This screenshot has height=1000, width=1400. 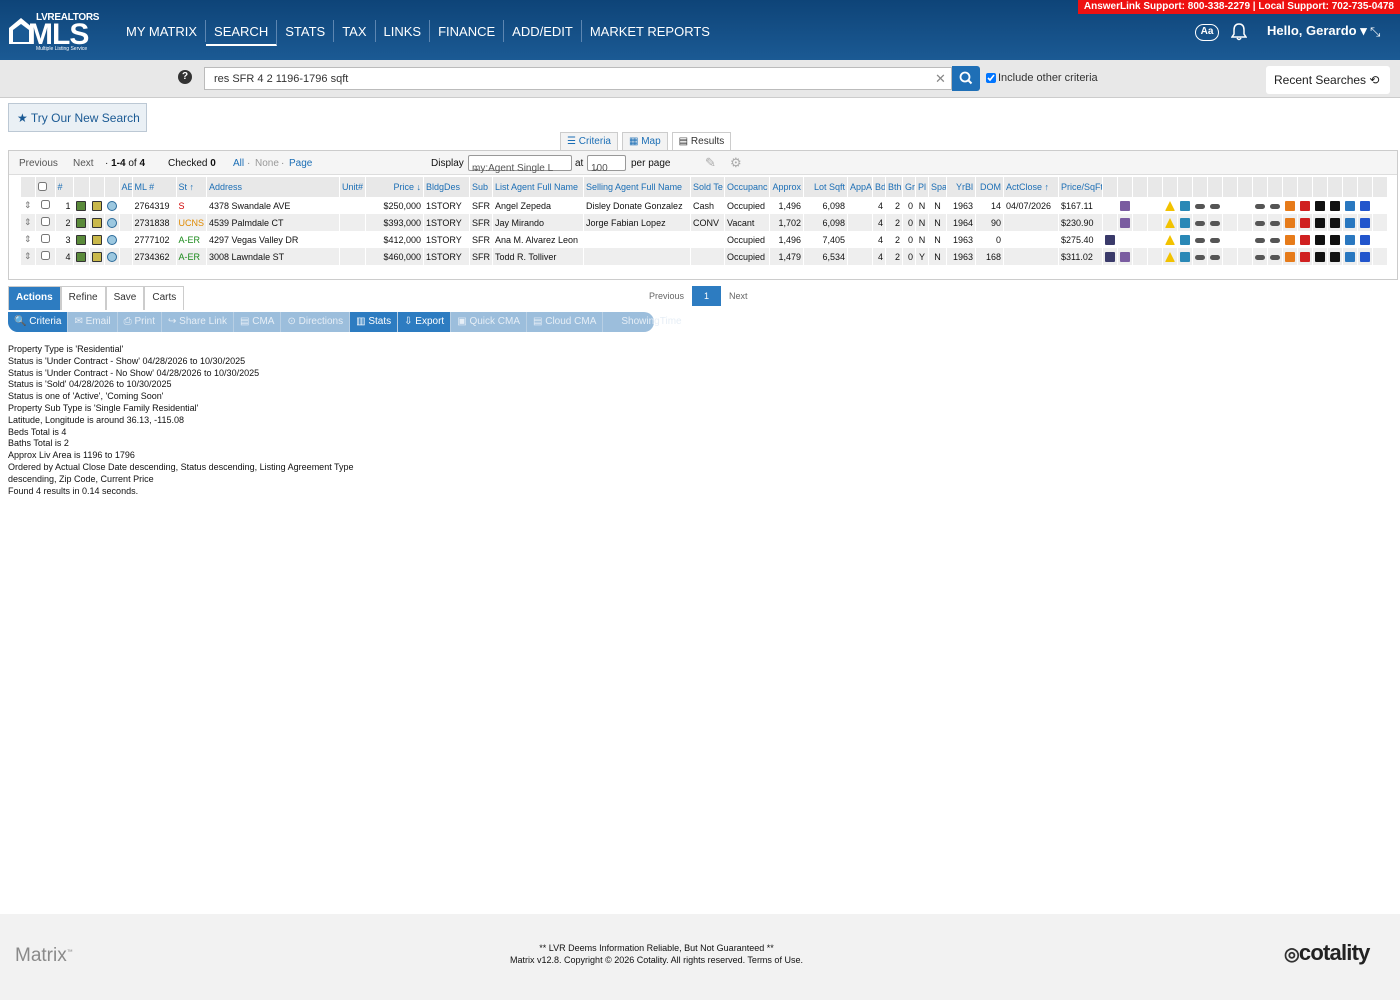 I want to click on tab-criteria: ☰ Criteria, so click(x=589, y=141).